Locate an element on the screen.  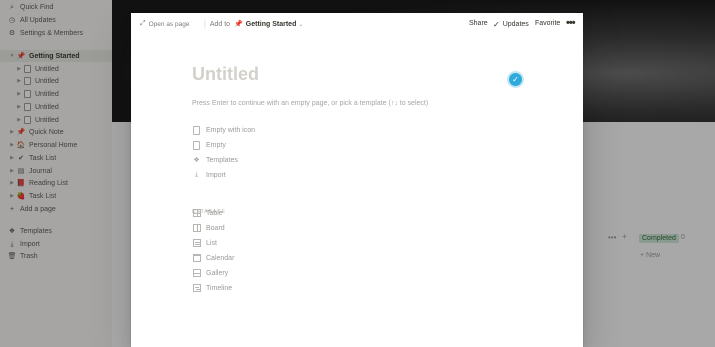
option-label: Empty is located at coordinates (216, 145).